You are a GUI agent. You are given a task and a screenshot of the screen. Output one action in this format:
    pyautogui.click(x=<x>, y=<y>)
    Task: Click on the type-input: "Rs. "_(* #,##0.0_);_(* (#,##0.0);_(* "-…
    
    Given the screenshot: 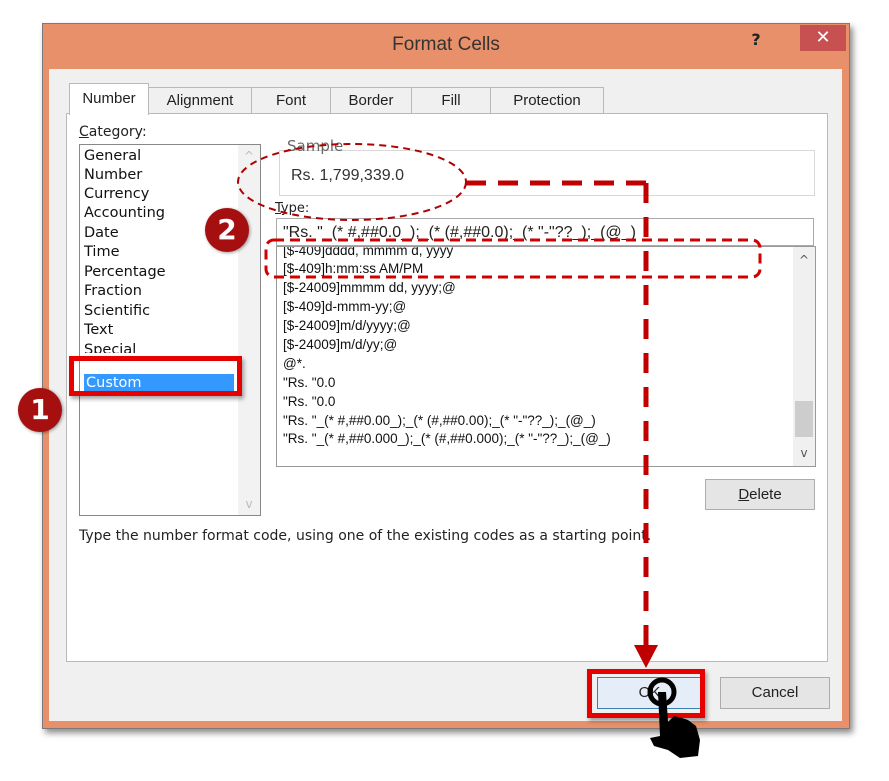 What is the action you would take?
    pyautogui.click(x=545, y=232)
    